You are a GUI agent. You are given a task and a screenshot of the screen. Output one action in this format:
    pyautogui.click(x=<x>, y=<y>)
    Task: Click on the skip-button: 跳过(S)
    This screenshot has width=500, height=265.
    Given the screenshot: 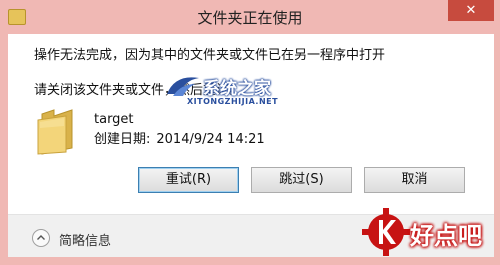 What is the action you would take?
    pyautogui.click(x=301, y=180)
    